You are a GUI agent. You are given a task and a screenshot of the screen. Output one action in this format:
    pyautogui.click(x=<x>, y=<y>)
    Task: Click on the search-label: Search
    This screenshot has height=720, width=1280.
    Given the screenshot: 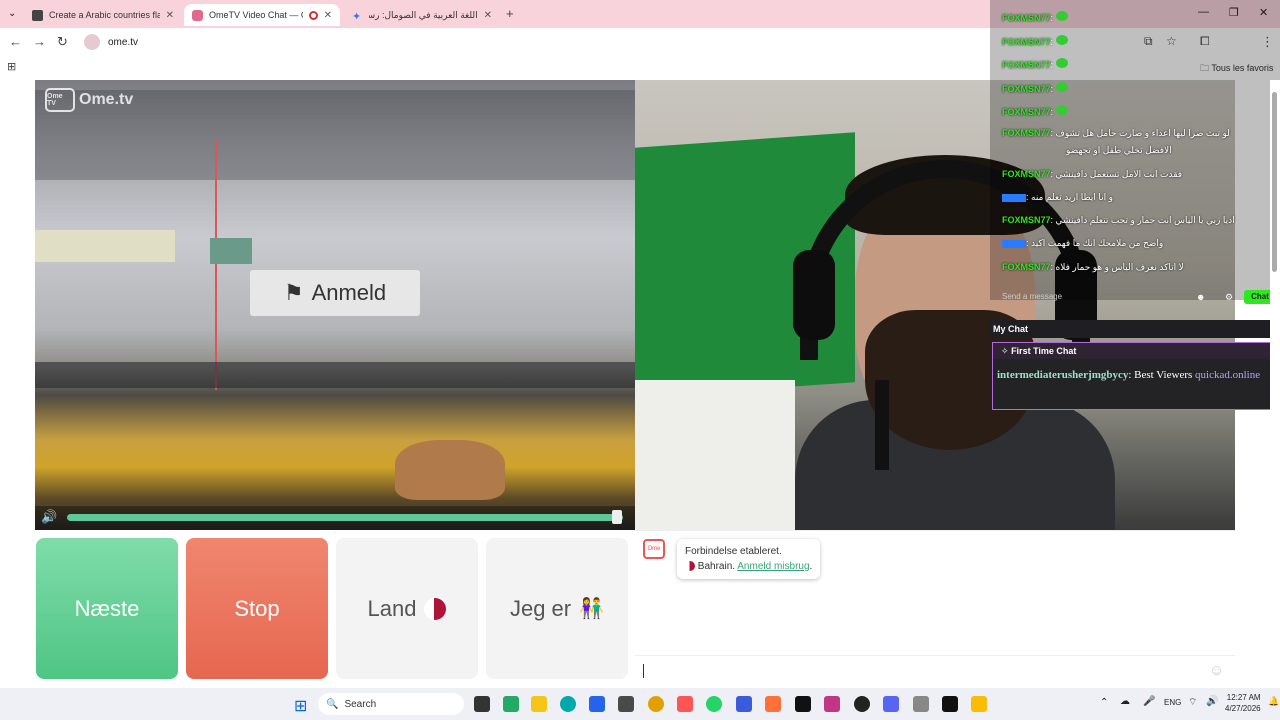 What is the action you would take?
    pyautogui.click(x=360, y=704)
    